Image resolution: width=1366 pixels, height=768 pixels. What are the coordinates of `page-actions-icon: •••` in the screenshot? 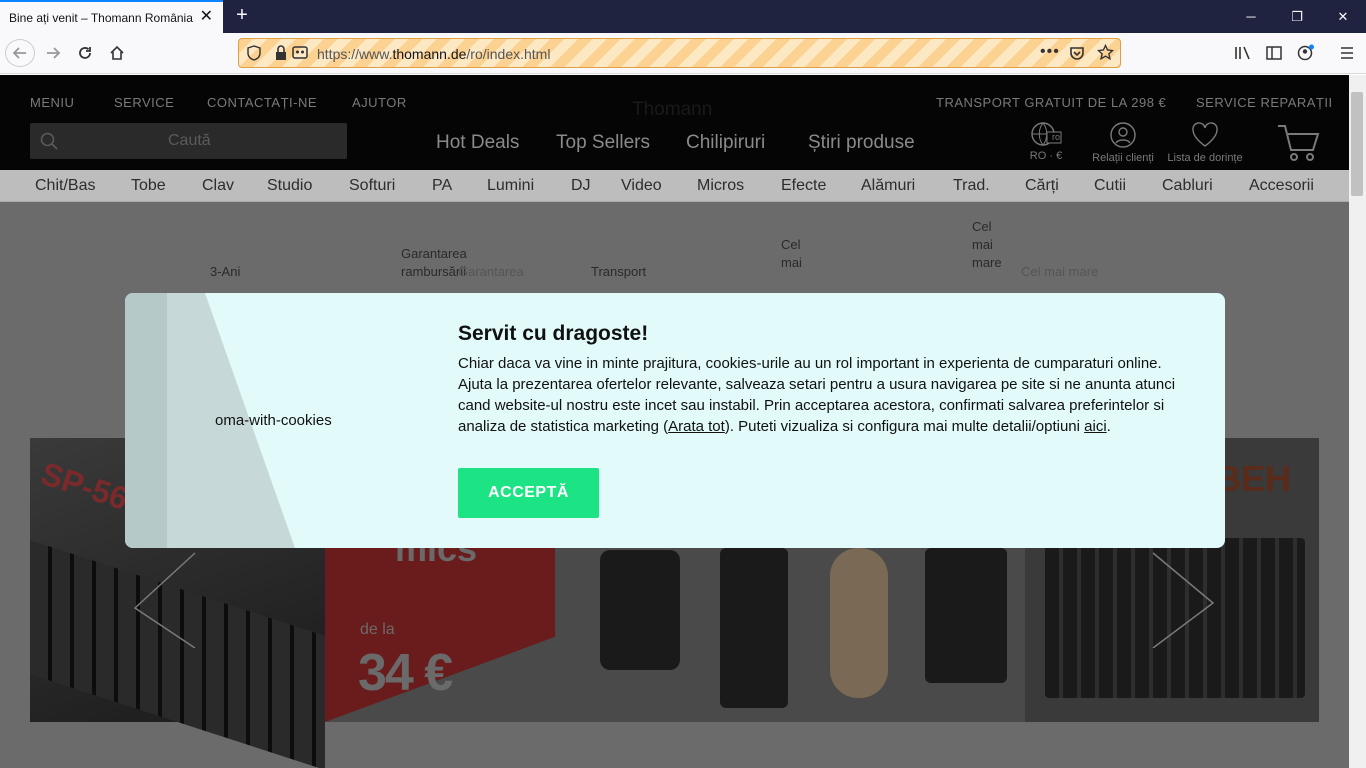 It's located at (1050, 52).